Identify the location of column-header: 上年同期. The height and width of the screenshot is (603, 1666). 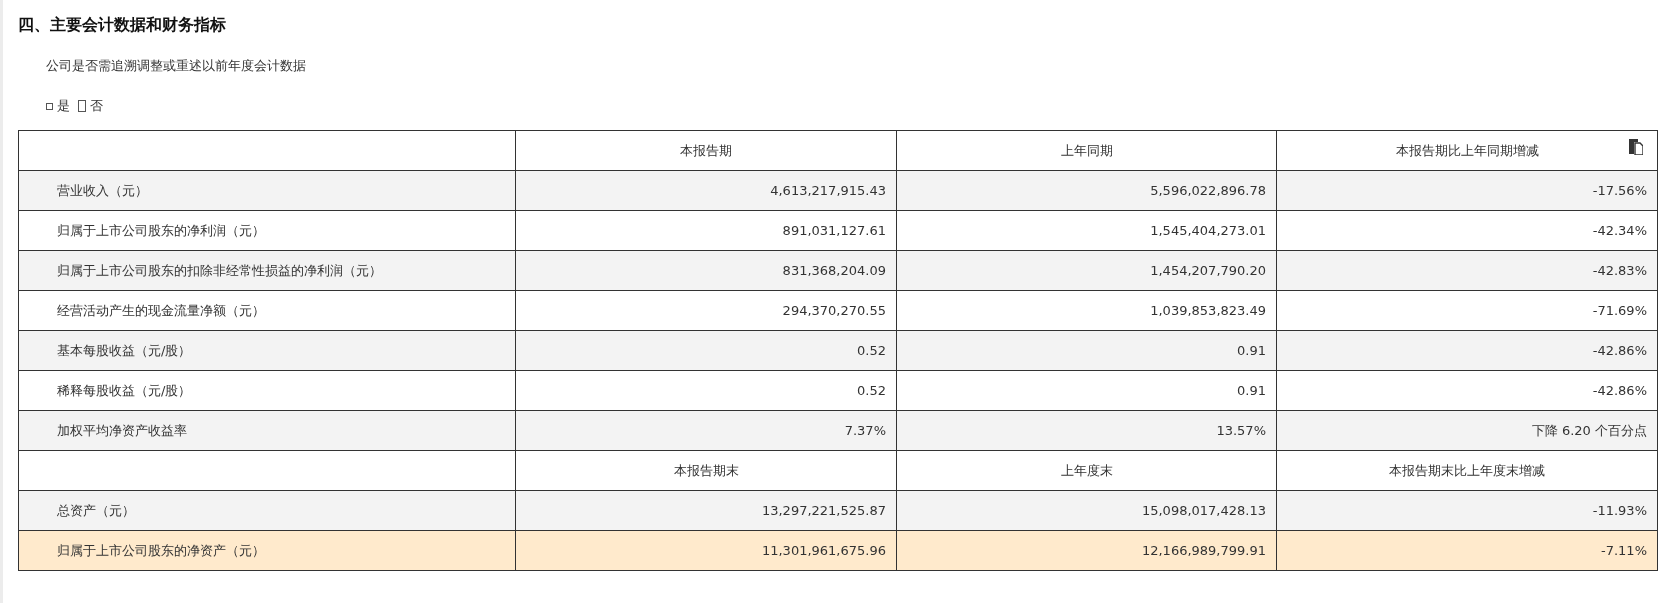
(1086, 150).